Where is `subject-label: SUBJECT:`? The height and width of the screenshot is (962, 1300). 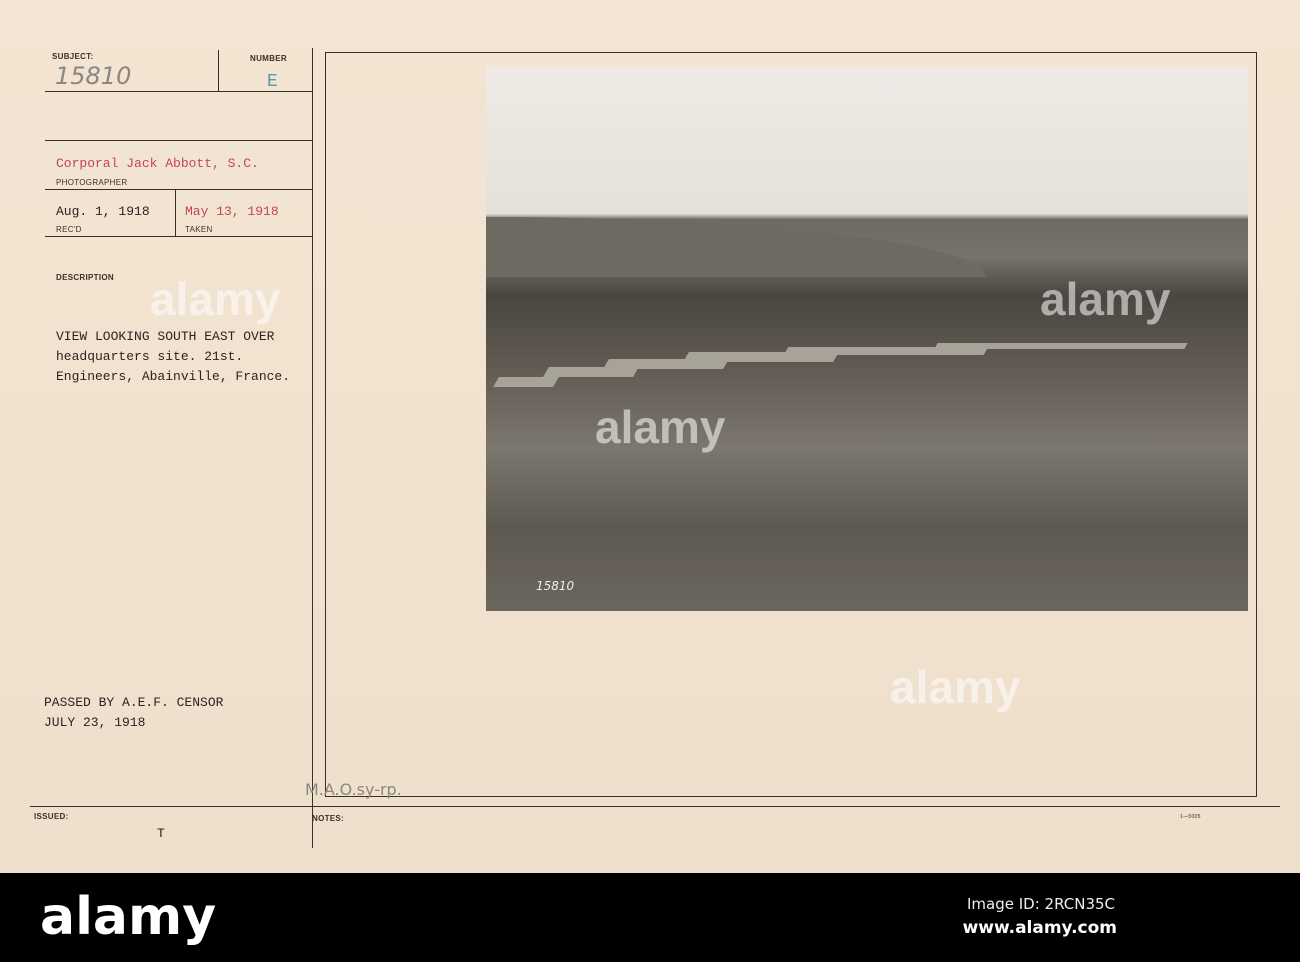
subject-label: SUBJECT: is located at coordinates (73, 56).